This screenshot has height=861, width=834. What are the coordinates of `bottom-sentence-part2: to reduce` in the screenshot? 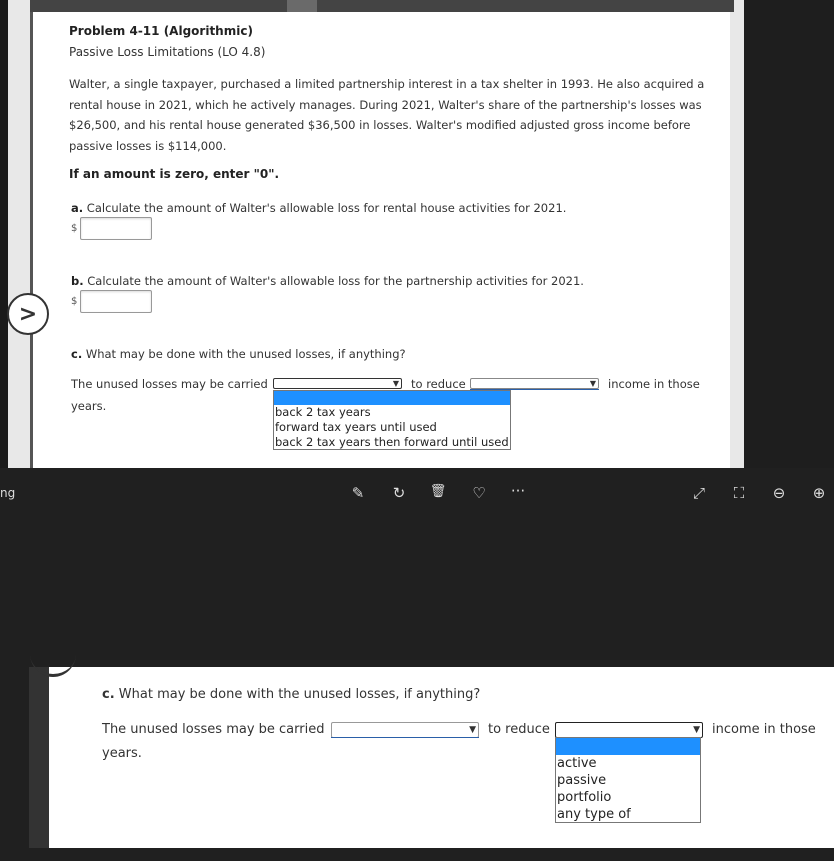 It's located at (519, 729).